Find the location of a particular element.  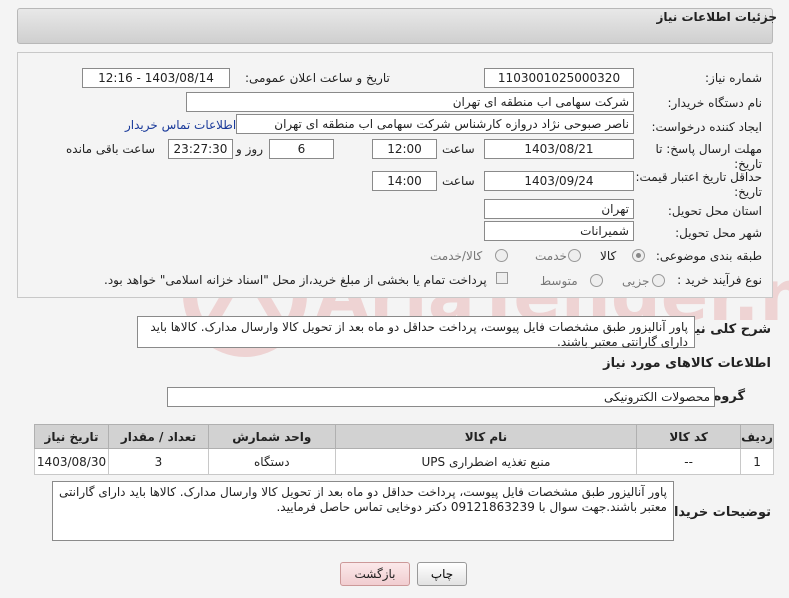

process-type-label: نوع فرآیند خرید : is located at coordinates (719, 280).